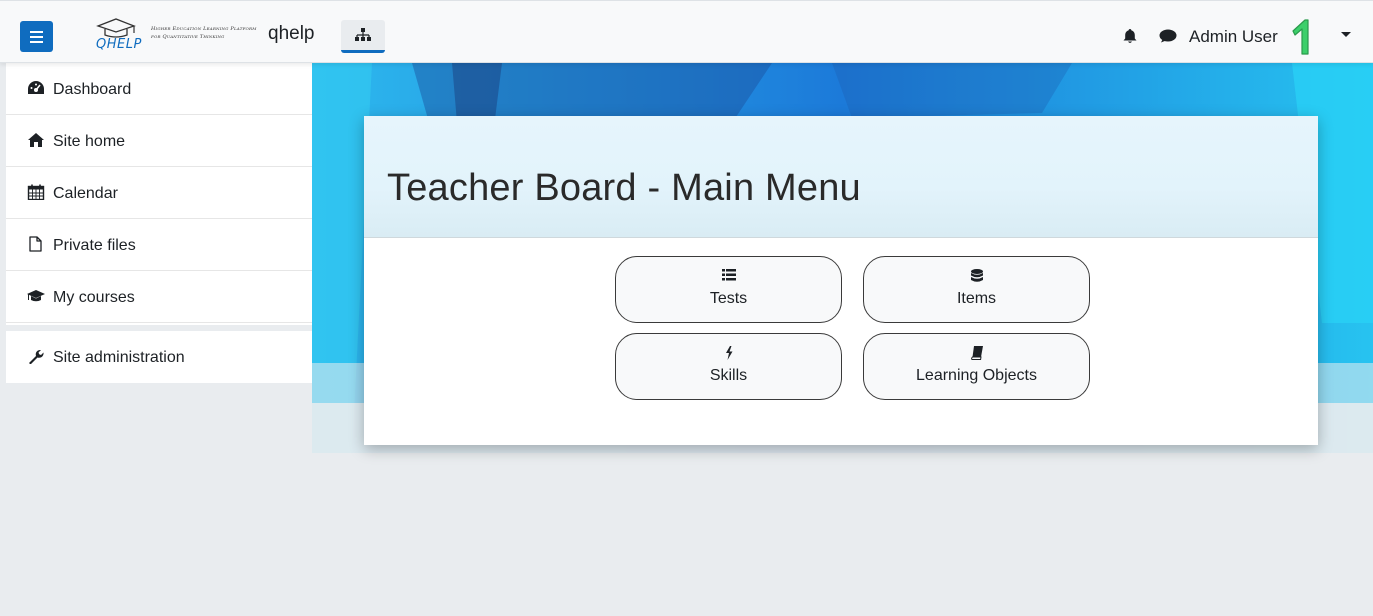  Describe the element at coordinates (159, 245) in the screenshot. I see `sidebar-item-private-files: Private files` at that location.